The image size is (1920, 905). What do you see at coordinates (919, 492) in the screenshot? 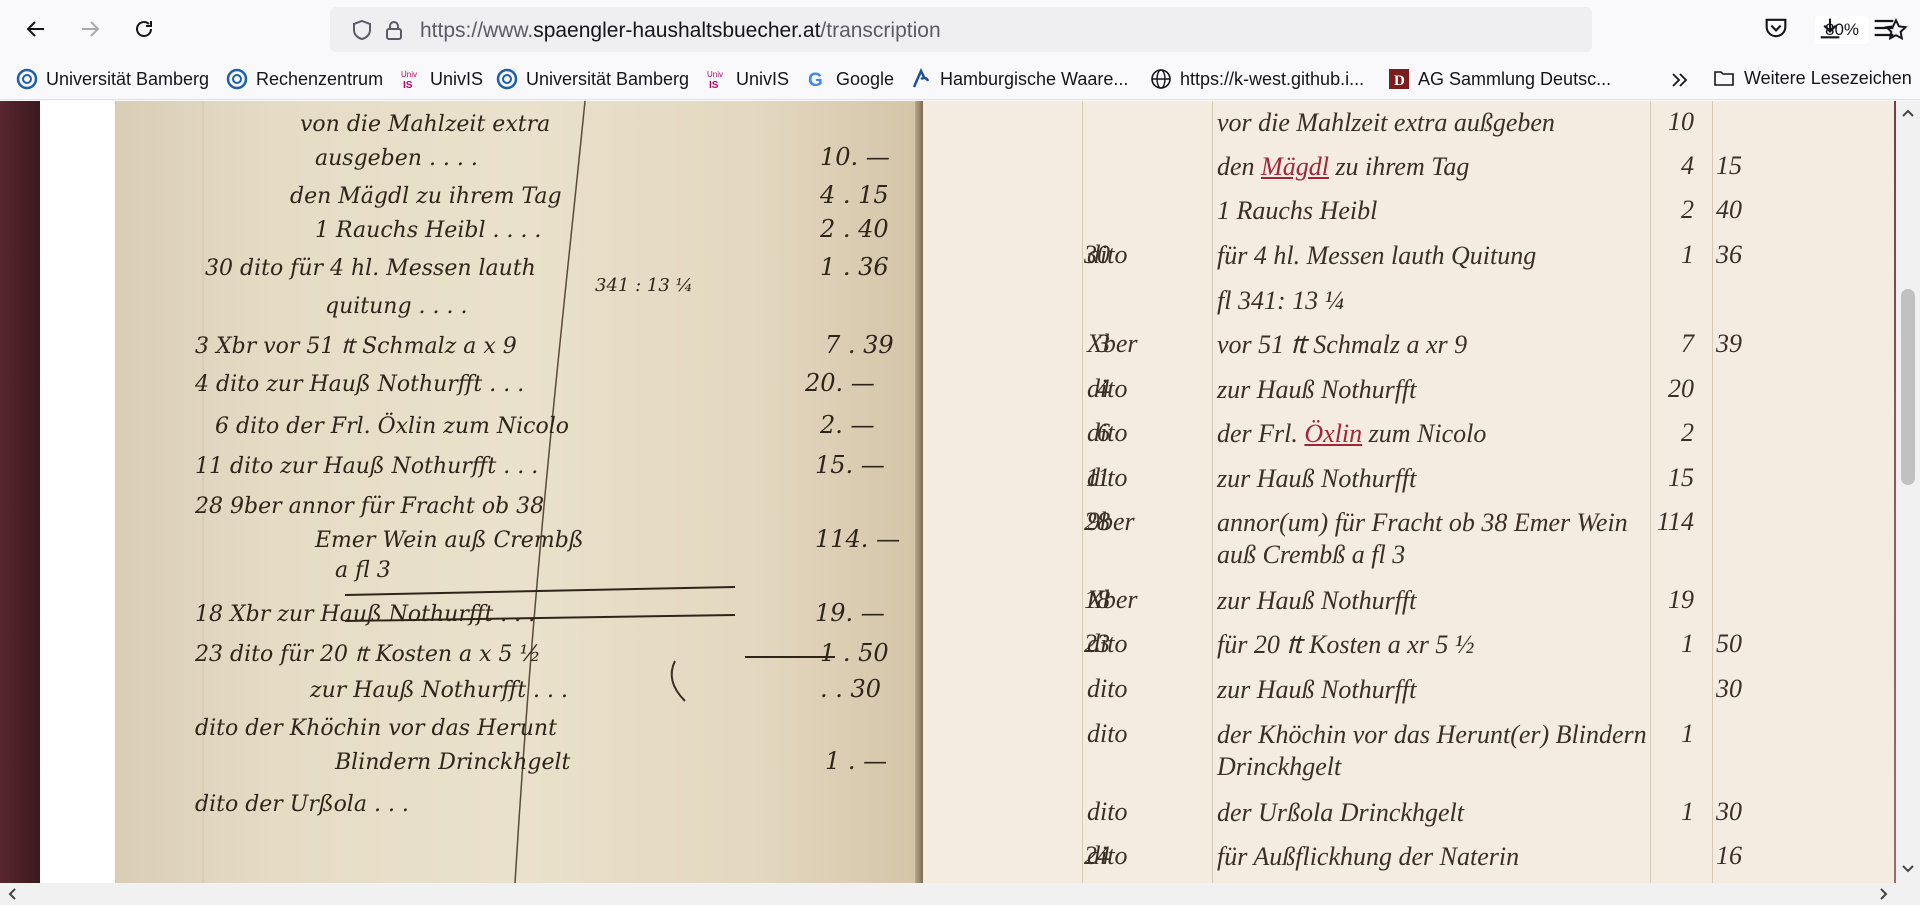
I see `manuscript-edge` at bounding box center [919, 492].